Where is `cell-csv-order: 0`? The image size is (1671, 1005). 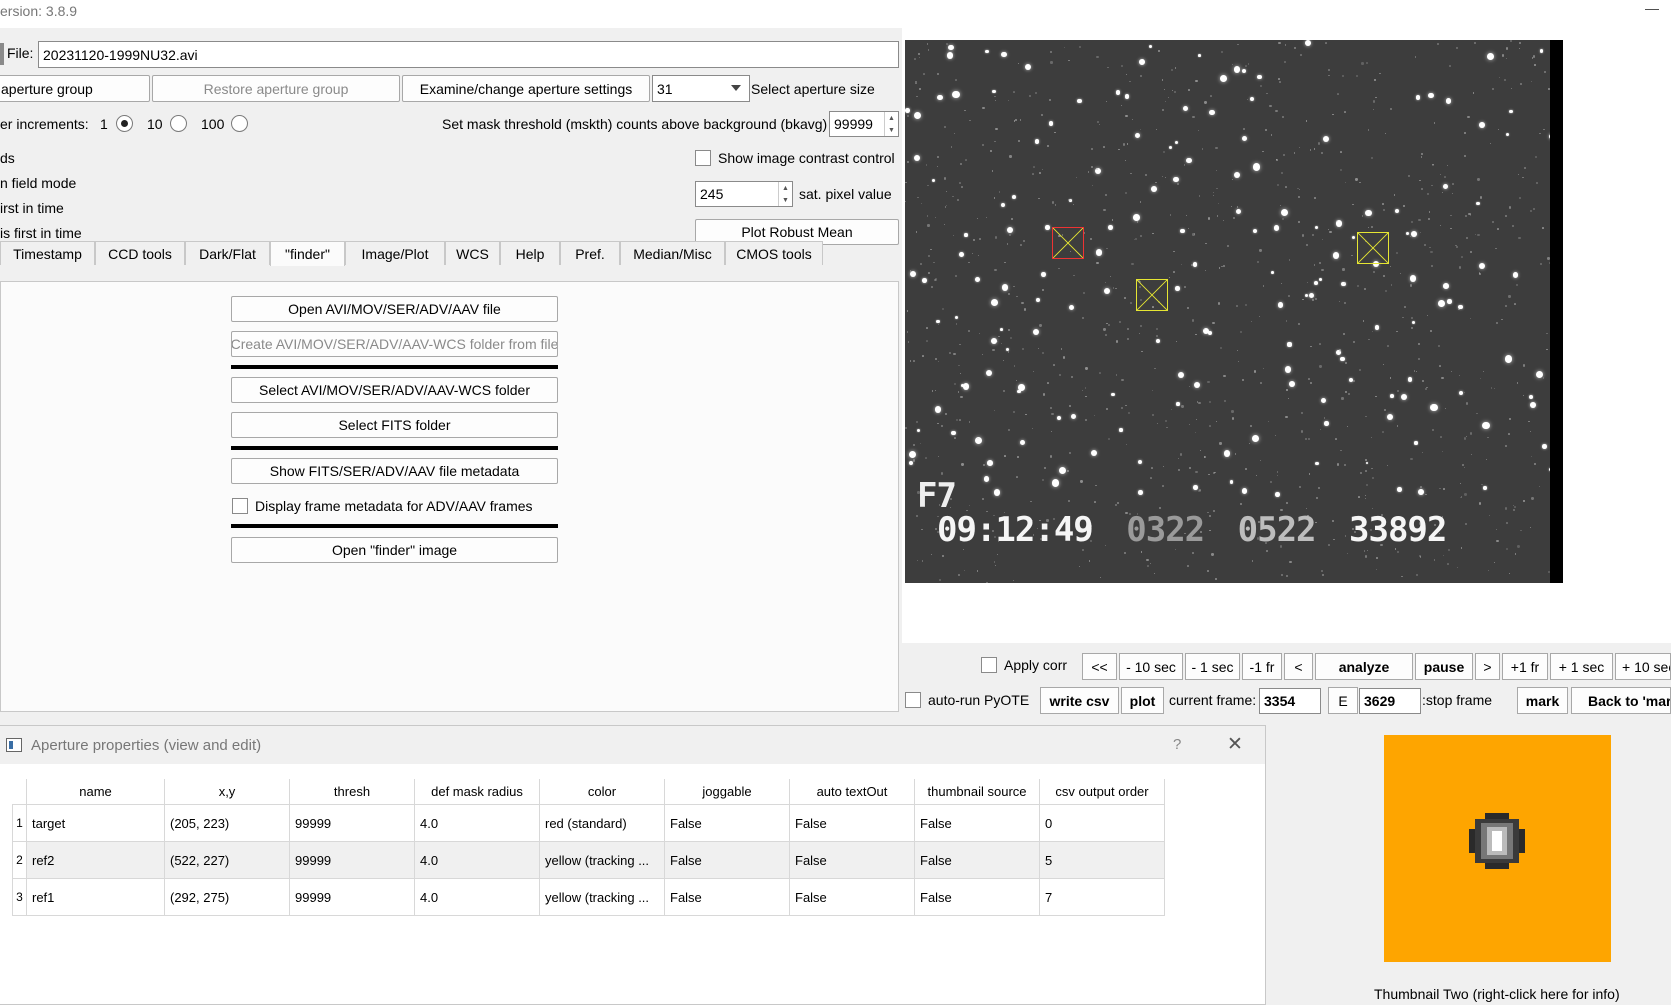 cell-csv-order: 0 is located at coordinates (1102, 823).